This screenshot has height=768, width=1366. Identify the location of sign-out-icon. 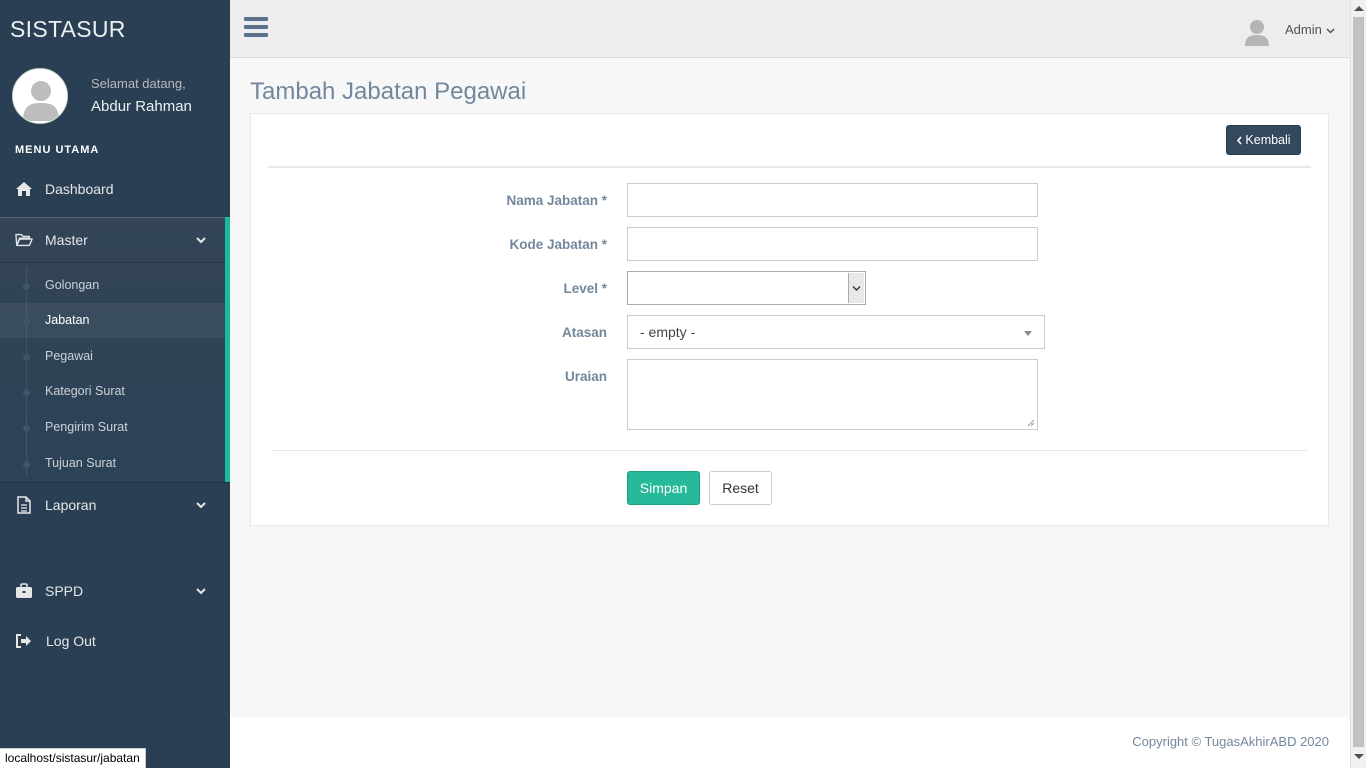
(24, 641).